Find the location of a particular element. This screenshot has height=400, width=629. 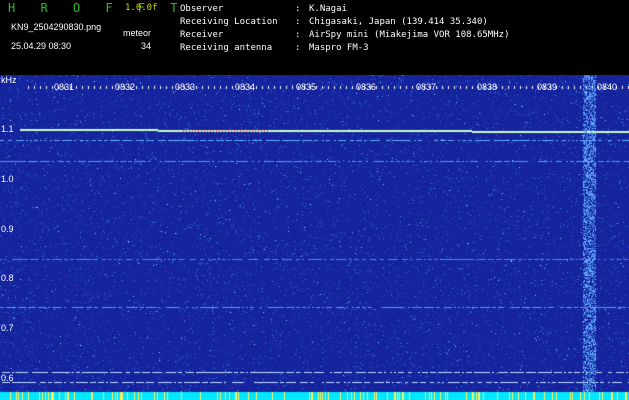

x-tick: 0833 is located at coordinates (185, 87).